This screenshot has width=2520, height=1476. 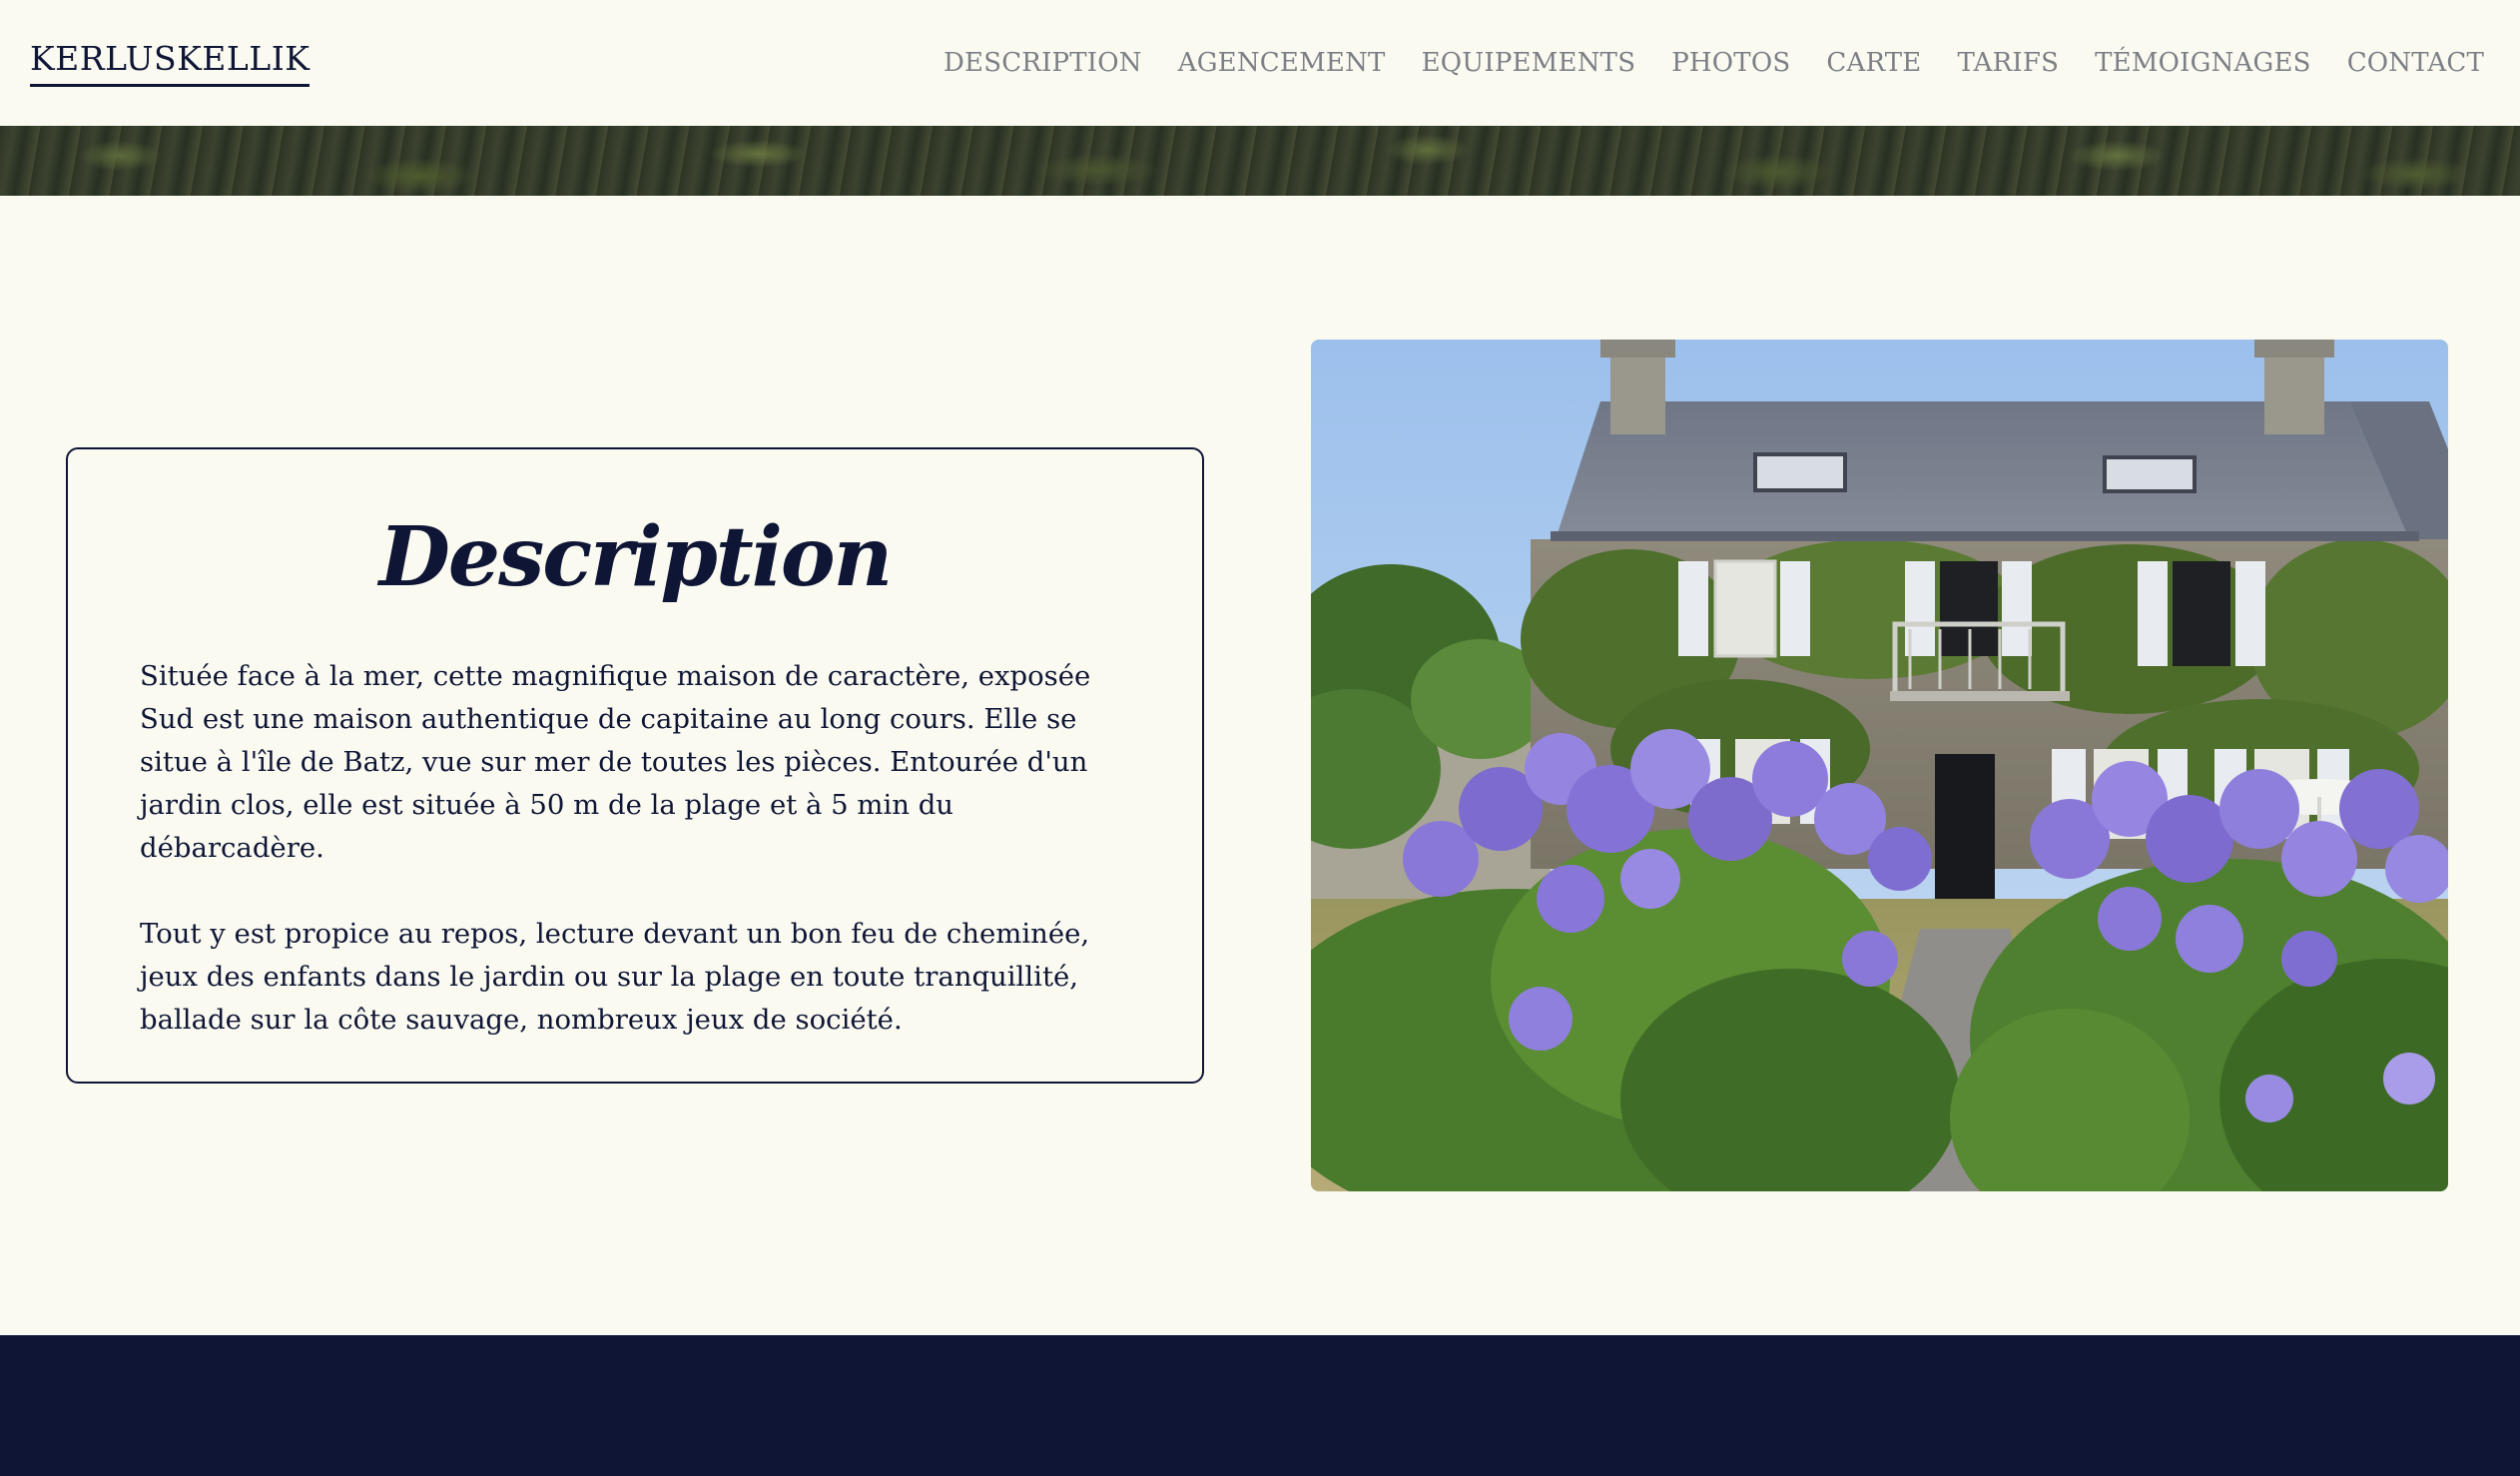 What do you see at coordinates (1260, 161) in the screenshot?
I see `hero-image-strip` at bounding box center [1260, 161].